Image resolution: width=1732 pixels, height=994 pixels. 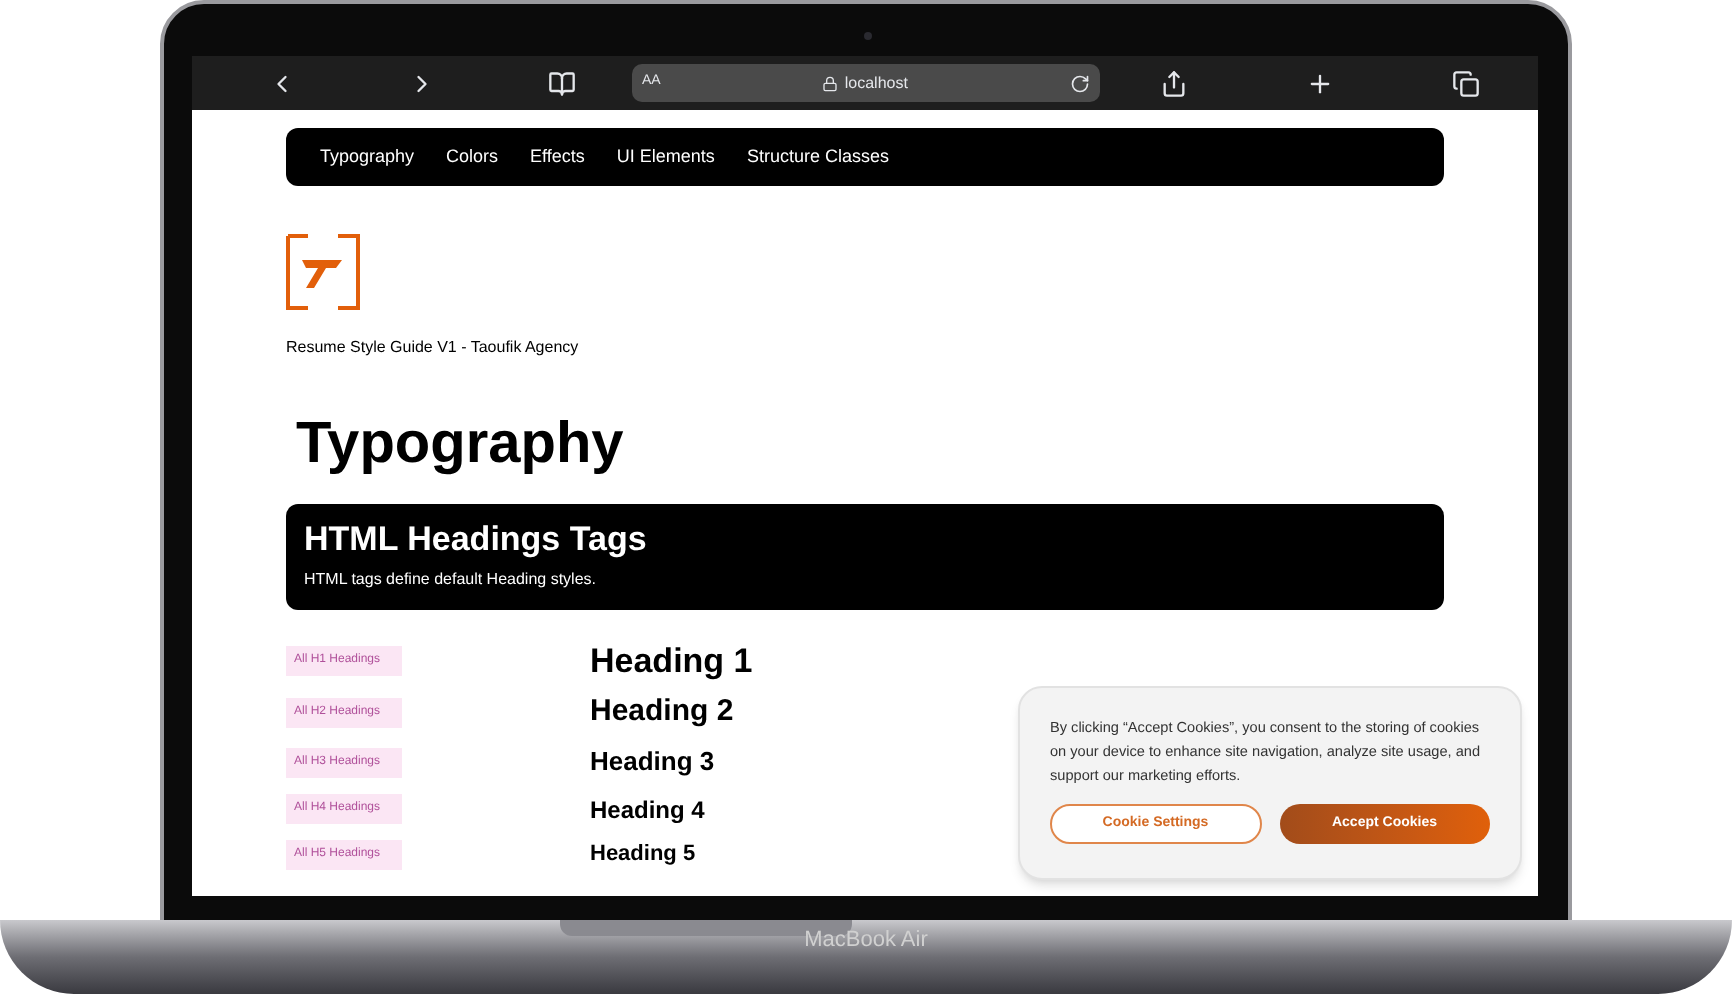 I want to click on reload-icon, so click(x=1080, y=83).